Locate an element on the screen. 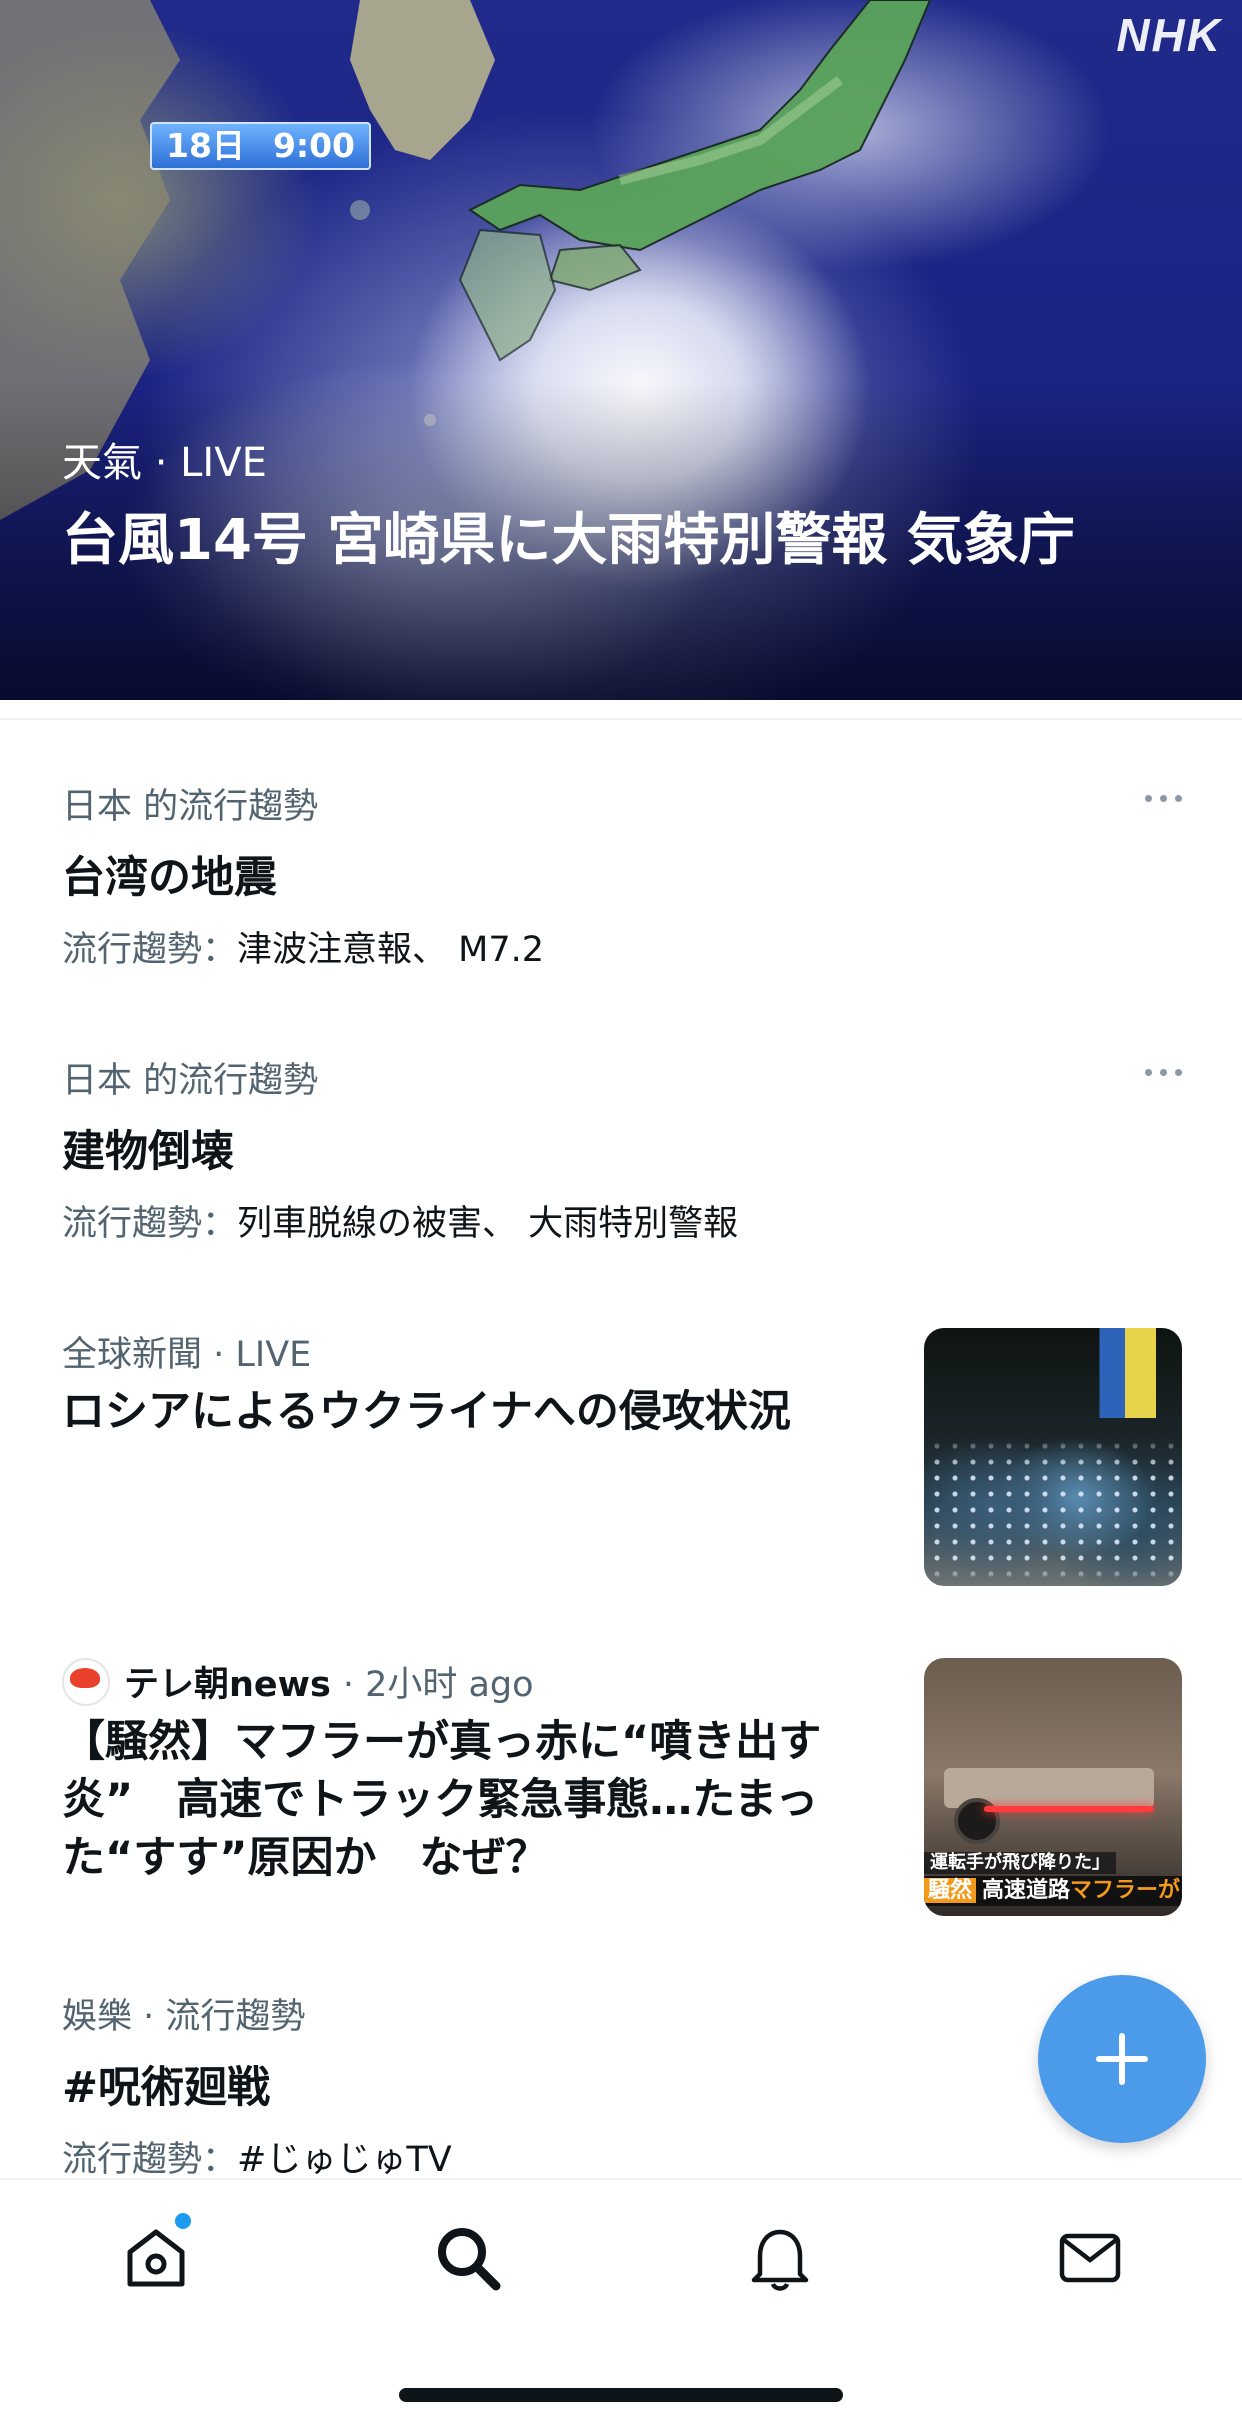 This screenshot has height=2428, width=1242. news-meta: 全球新聞 · LIVE is located at coordinates (187, 1355).